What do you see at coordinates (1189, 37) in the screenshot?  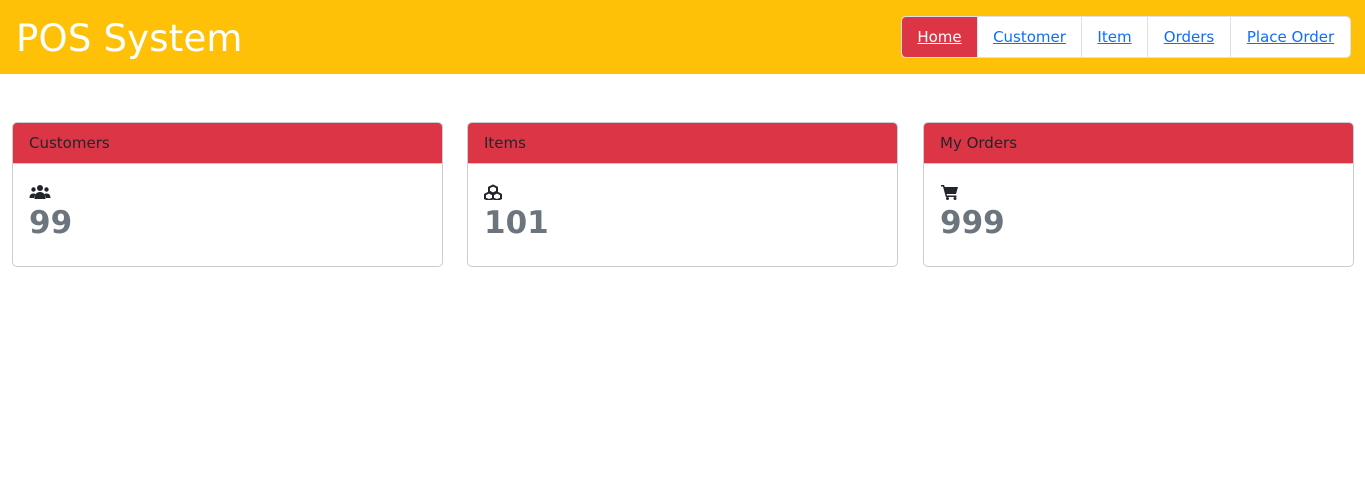 I see `nav-link-orders: Orders` at bounding box center [1189, 37].